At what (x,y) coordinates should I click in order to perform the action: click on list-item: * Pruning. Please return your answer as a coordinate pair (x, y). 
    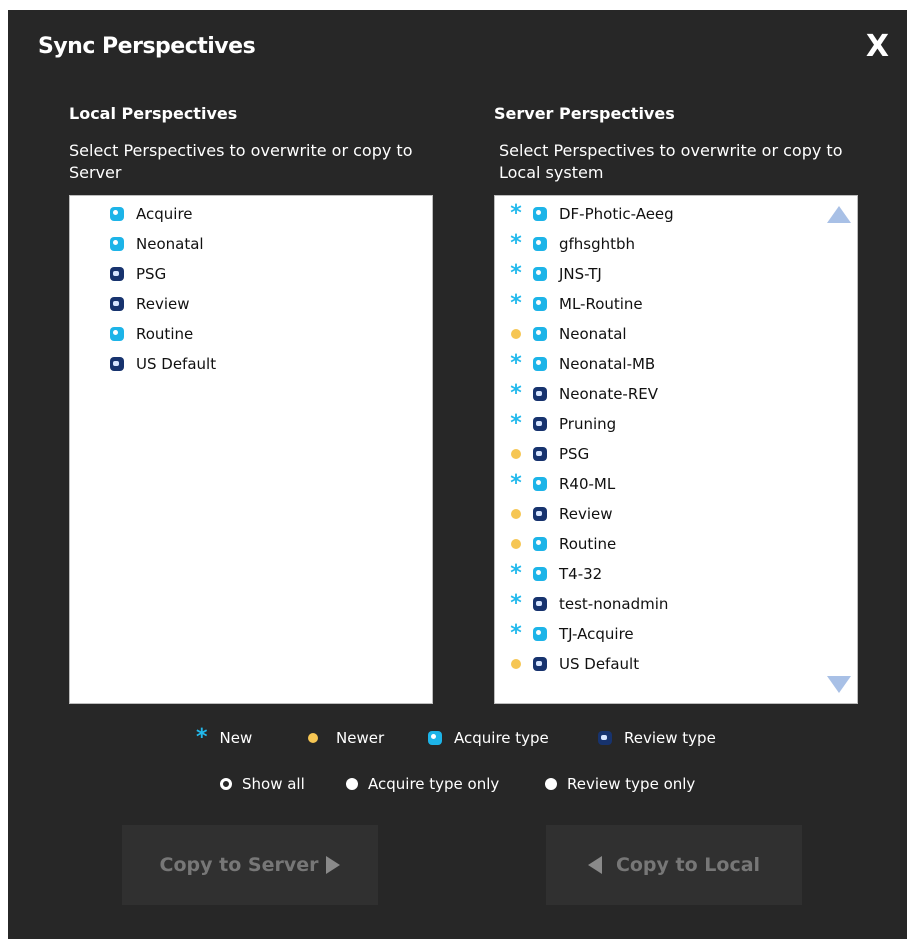
    Looking at the image, I should click on (562, 424).